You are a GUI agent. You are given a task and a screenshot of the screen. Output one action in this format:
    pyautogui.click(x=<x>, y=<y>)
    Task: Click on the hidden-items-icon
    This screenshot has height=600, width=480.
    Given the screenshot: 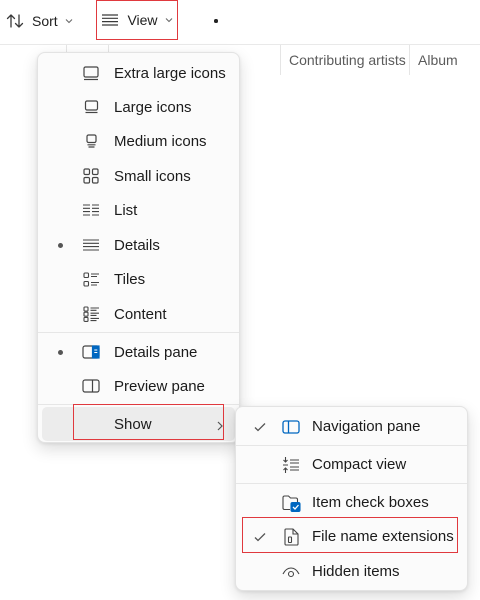 What is the action you would take?
    pyautogui.click(x=291, y=572)
    